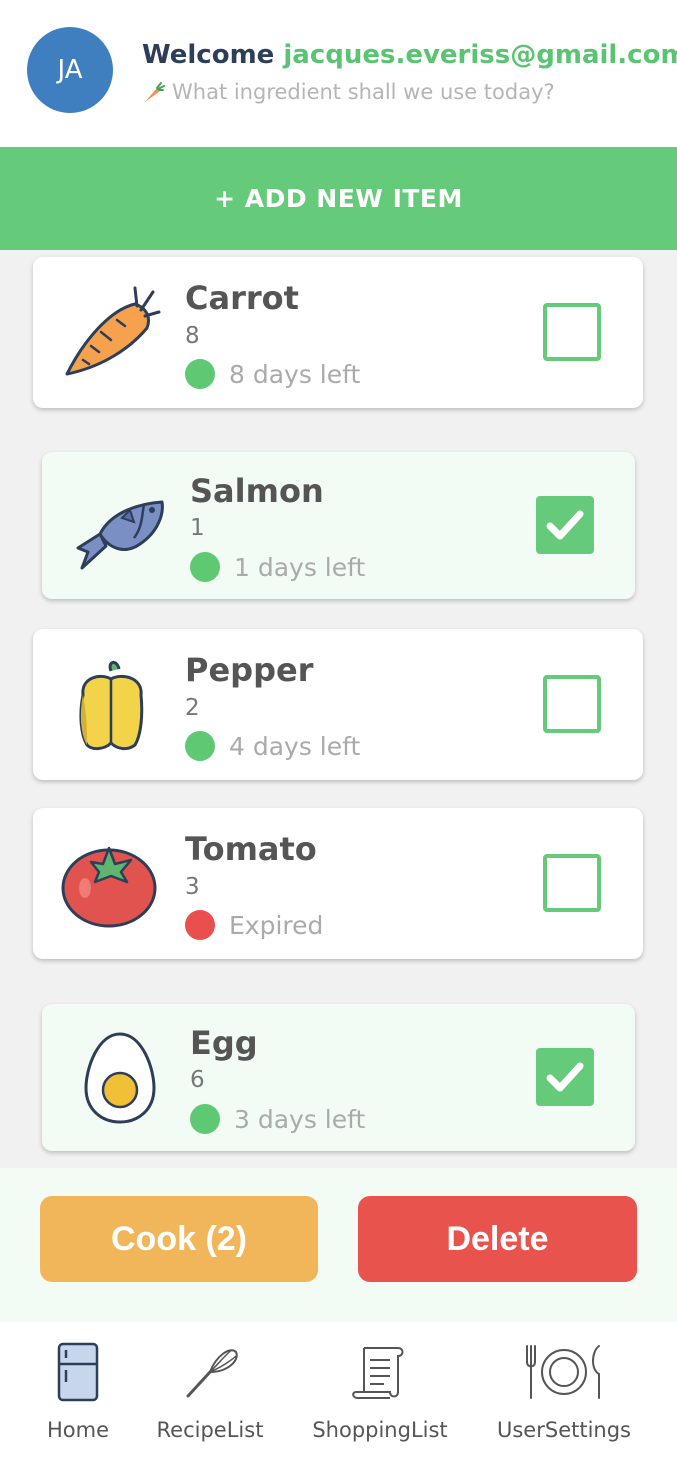 The width and height of the screenshot is (677, 1469). What do you see at coordinates (70, 70) in the screenshot?
I see `avatar: JA` at bounding box center [70, 70].